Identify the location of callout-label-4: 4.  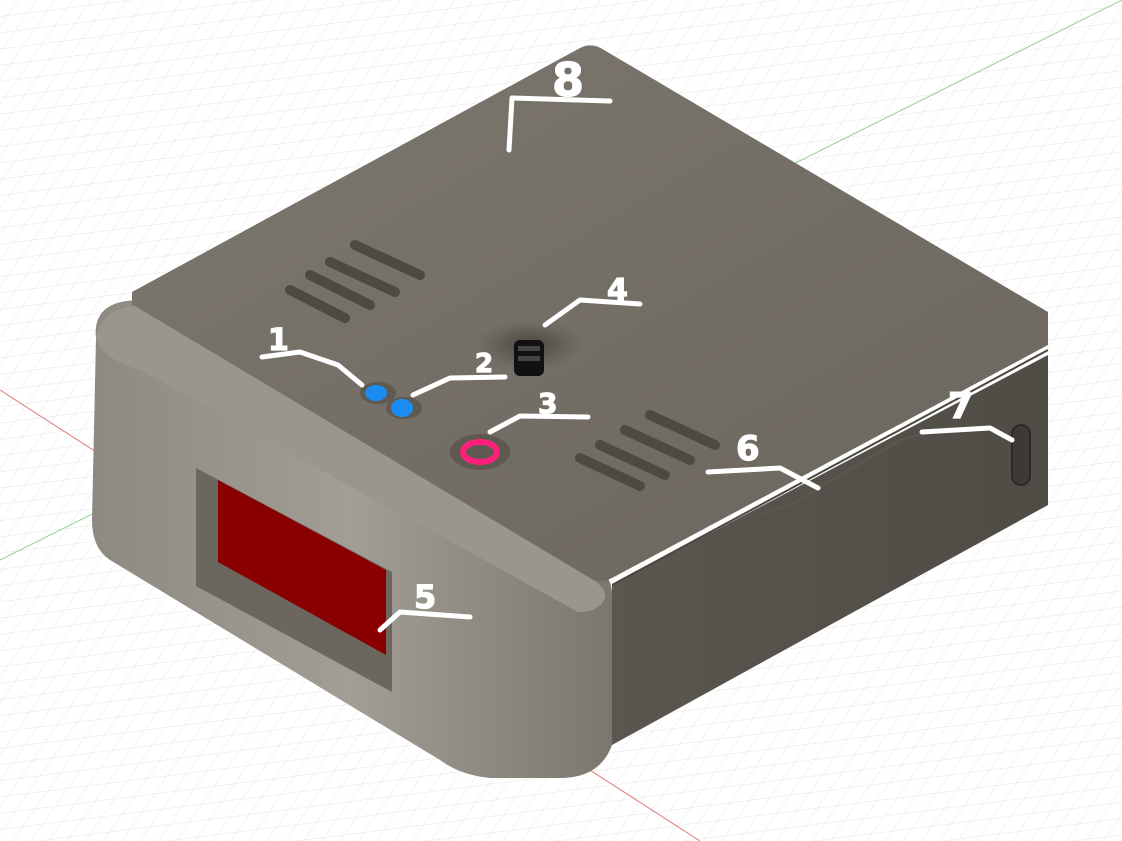
(617, 290).